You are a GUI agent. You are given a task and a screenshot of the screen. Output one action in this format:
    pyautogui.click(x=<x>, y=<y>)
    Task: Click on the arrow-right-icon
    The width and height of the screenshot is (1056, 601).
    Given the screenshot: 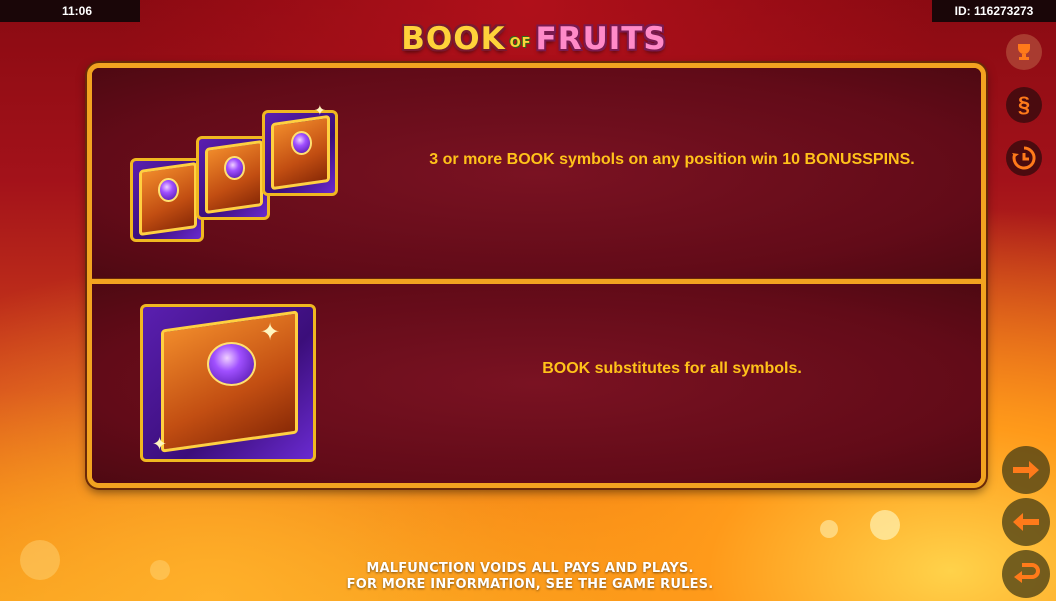 What is the action you would take?
    pyautogui.click(x=1026, y=470)
    